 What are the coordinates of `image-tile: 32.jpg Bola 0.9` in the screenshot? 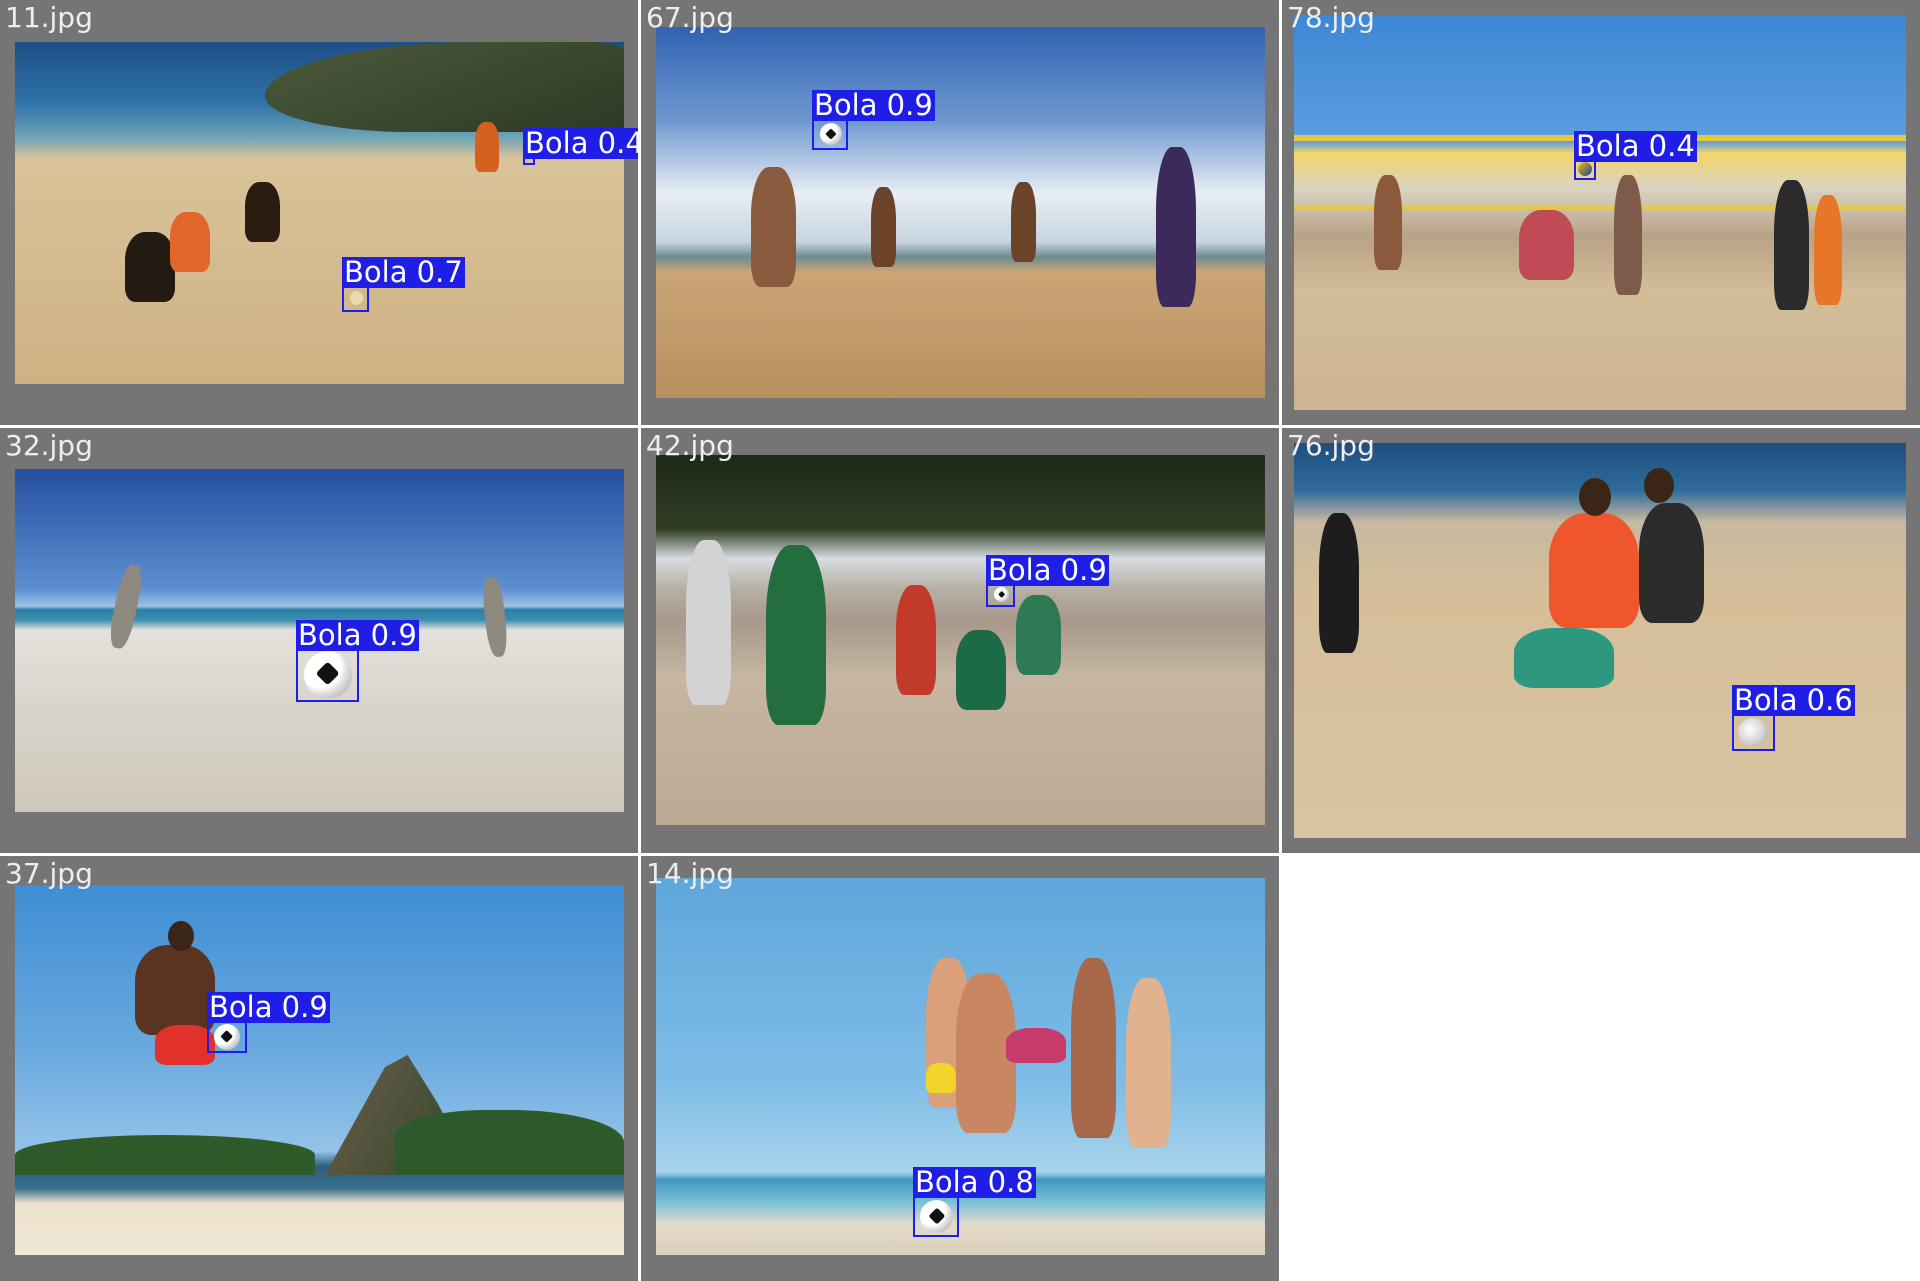 It's located at (319, 640).